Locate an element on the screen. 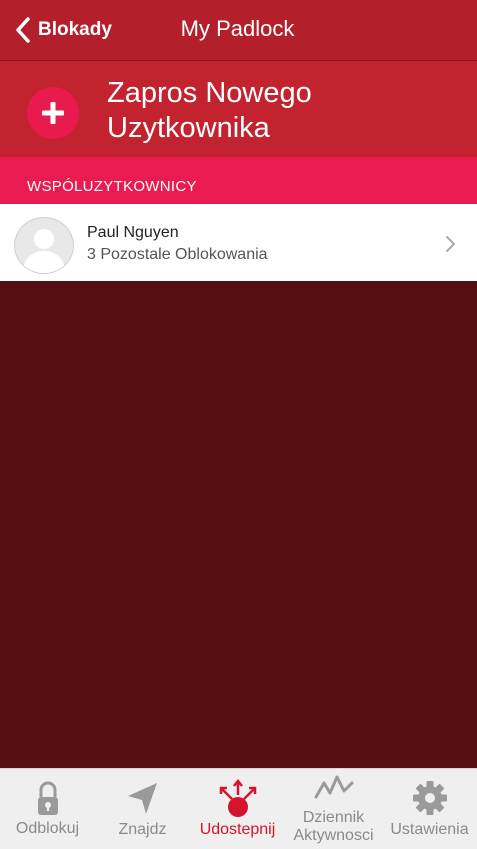 The image size is (477, 849). top-nav-bar: Blokady My Padlock is located at coordinates (238, 30).